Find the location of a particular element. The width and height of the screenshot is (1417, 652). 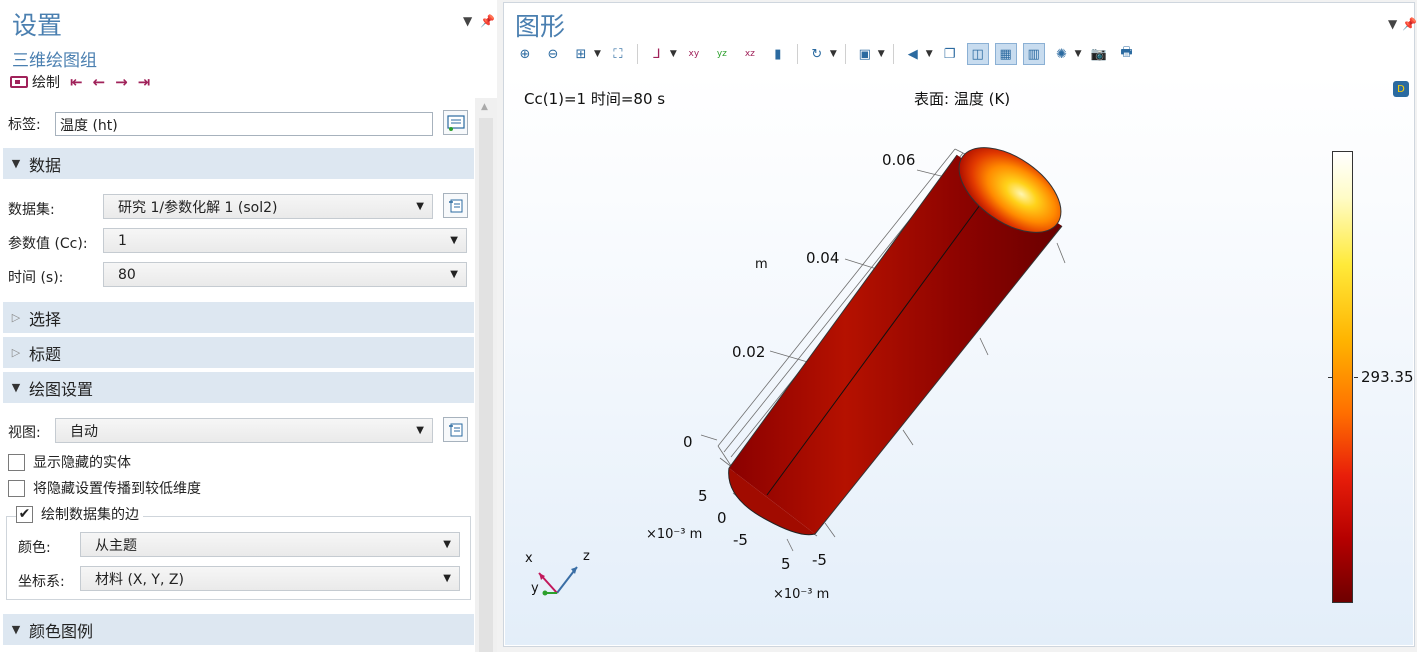

plot-edges-row: ✔ 绘制数据集的边 is located at coordinates (79, 514).